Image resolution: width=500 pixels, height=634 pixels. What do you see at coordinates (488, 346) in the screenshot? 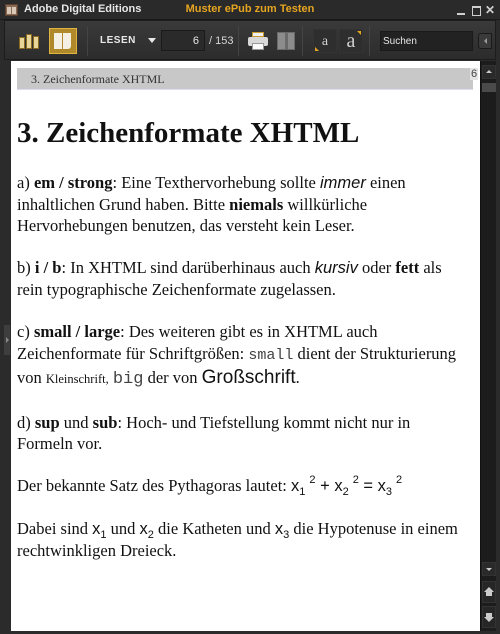
I see `vertical-scrollbar` at bounding box center [488, 346].